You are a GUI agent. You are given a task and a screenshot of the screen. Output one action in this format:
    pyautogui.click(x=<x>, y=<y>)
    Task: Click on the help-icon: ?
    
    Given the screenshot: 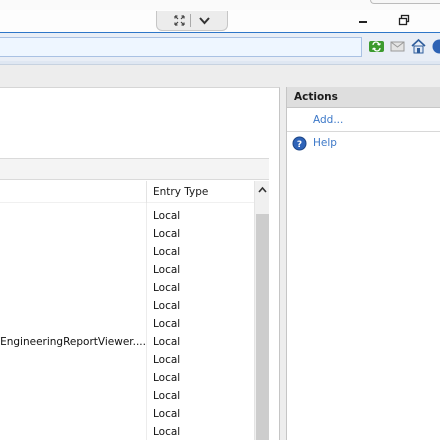 What is the action you would take?
    pyautogui.click(x=299, y=143)
    